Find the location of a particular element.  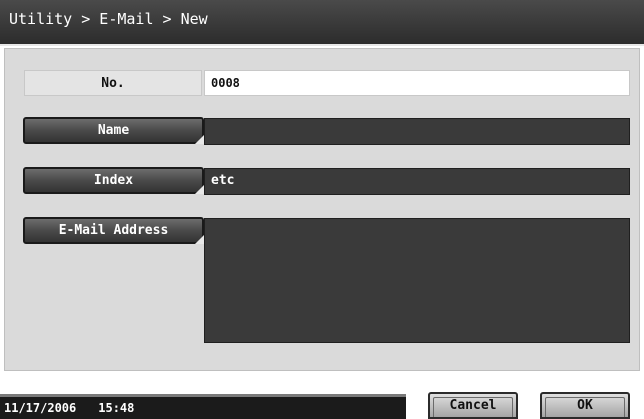

name-button-label: Name is located at coordinates (113, 130).